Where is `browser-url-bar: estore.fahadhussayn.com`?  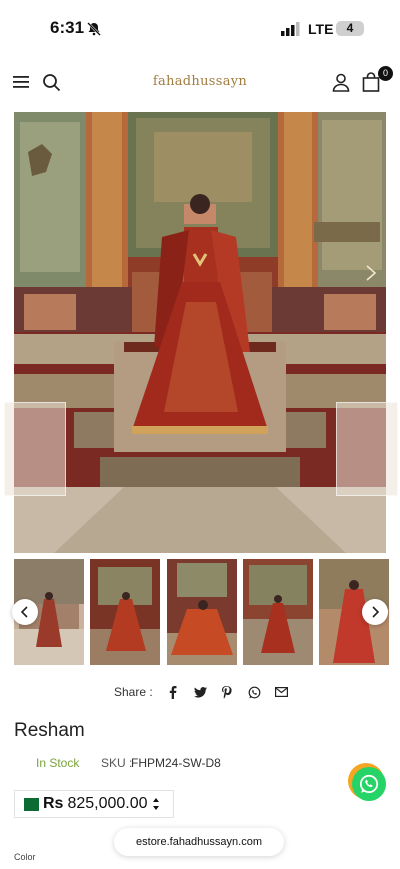
browser-url-bar: estore.fahadhussayn.com is located at coordinates (199, 842).